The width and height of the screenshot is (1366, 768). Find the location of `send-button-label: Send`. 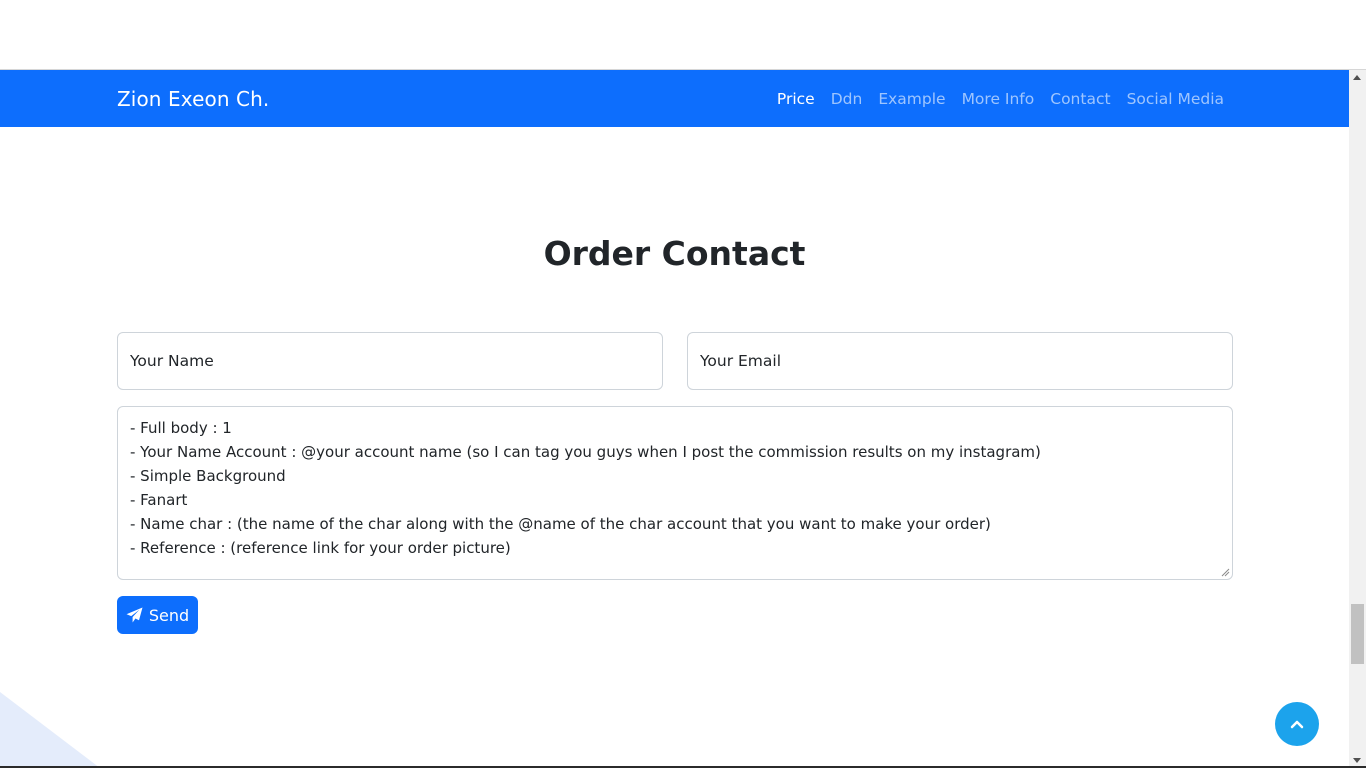

send-button-label: Send is located at coordinates (169, 615).